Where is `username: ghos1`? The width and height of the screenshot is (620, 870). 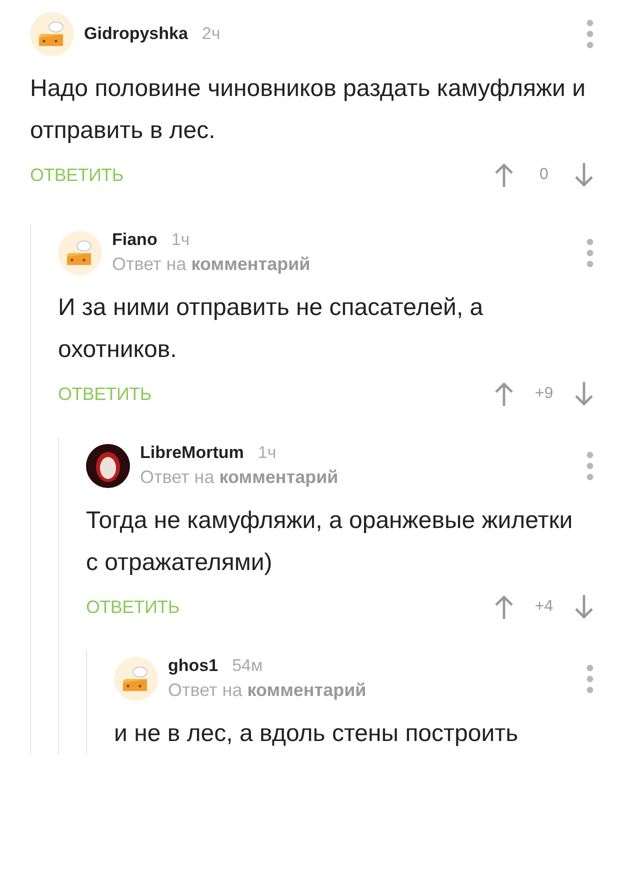
username: ghos1 is located at coordinates (193, 666).